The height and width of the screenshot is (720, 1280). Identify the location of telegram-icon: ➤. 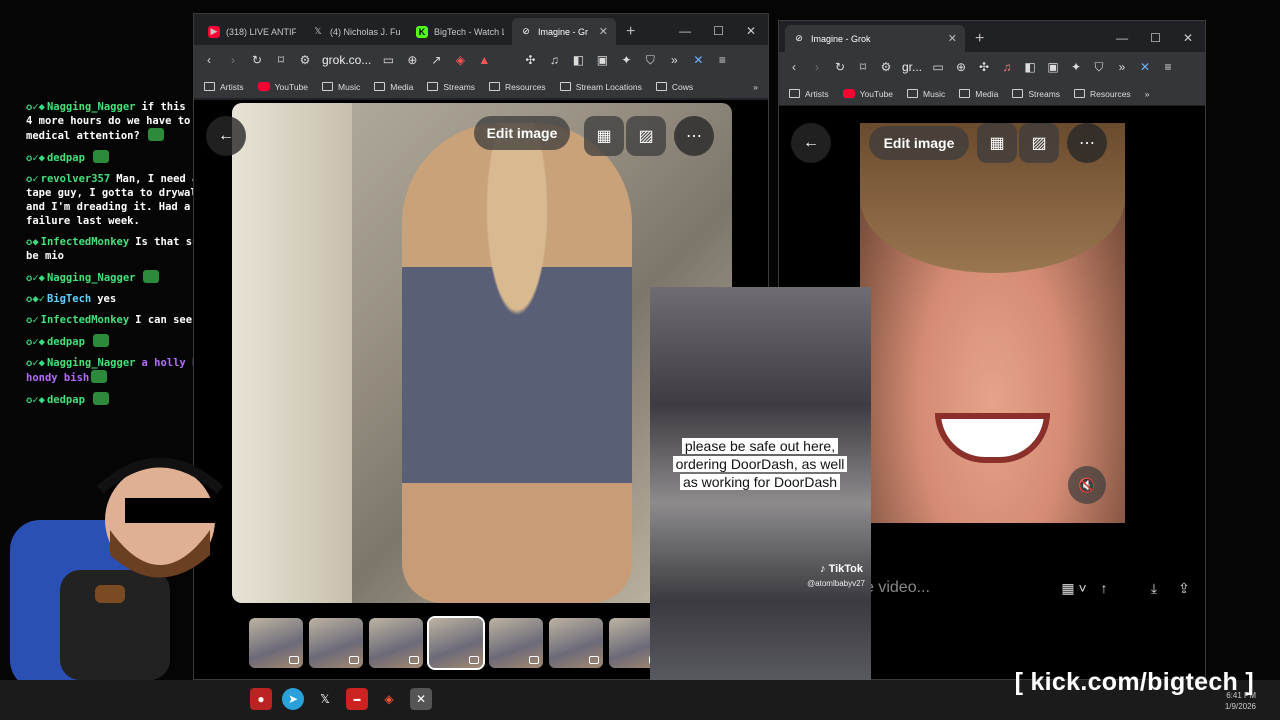
(293, 699).